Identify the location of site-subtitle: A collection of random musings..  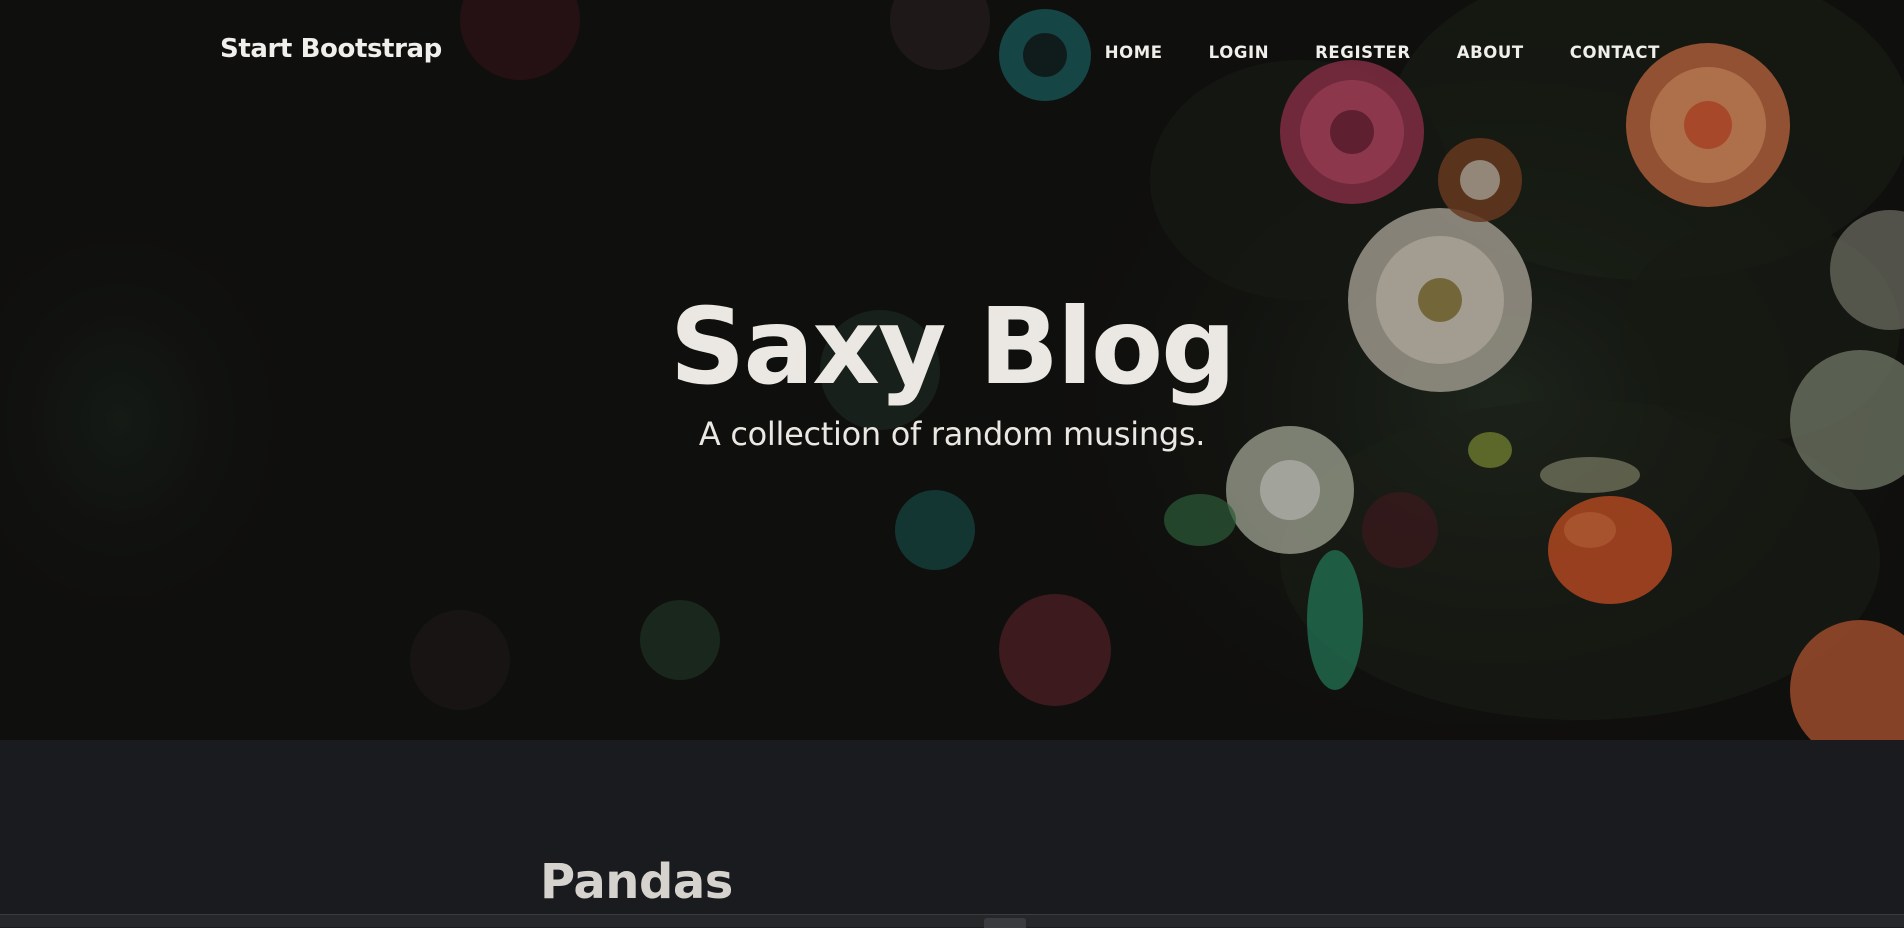
(952, 434).